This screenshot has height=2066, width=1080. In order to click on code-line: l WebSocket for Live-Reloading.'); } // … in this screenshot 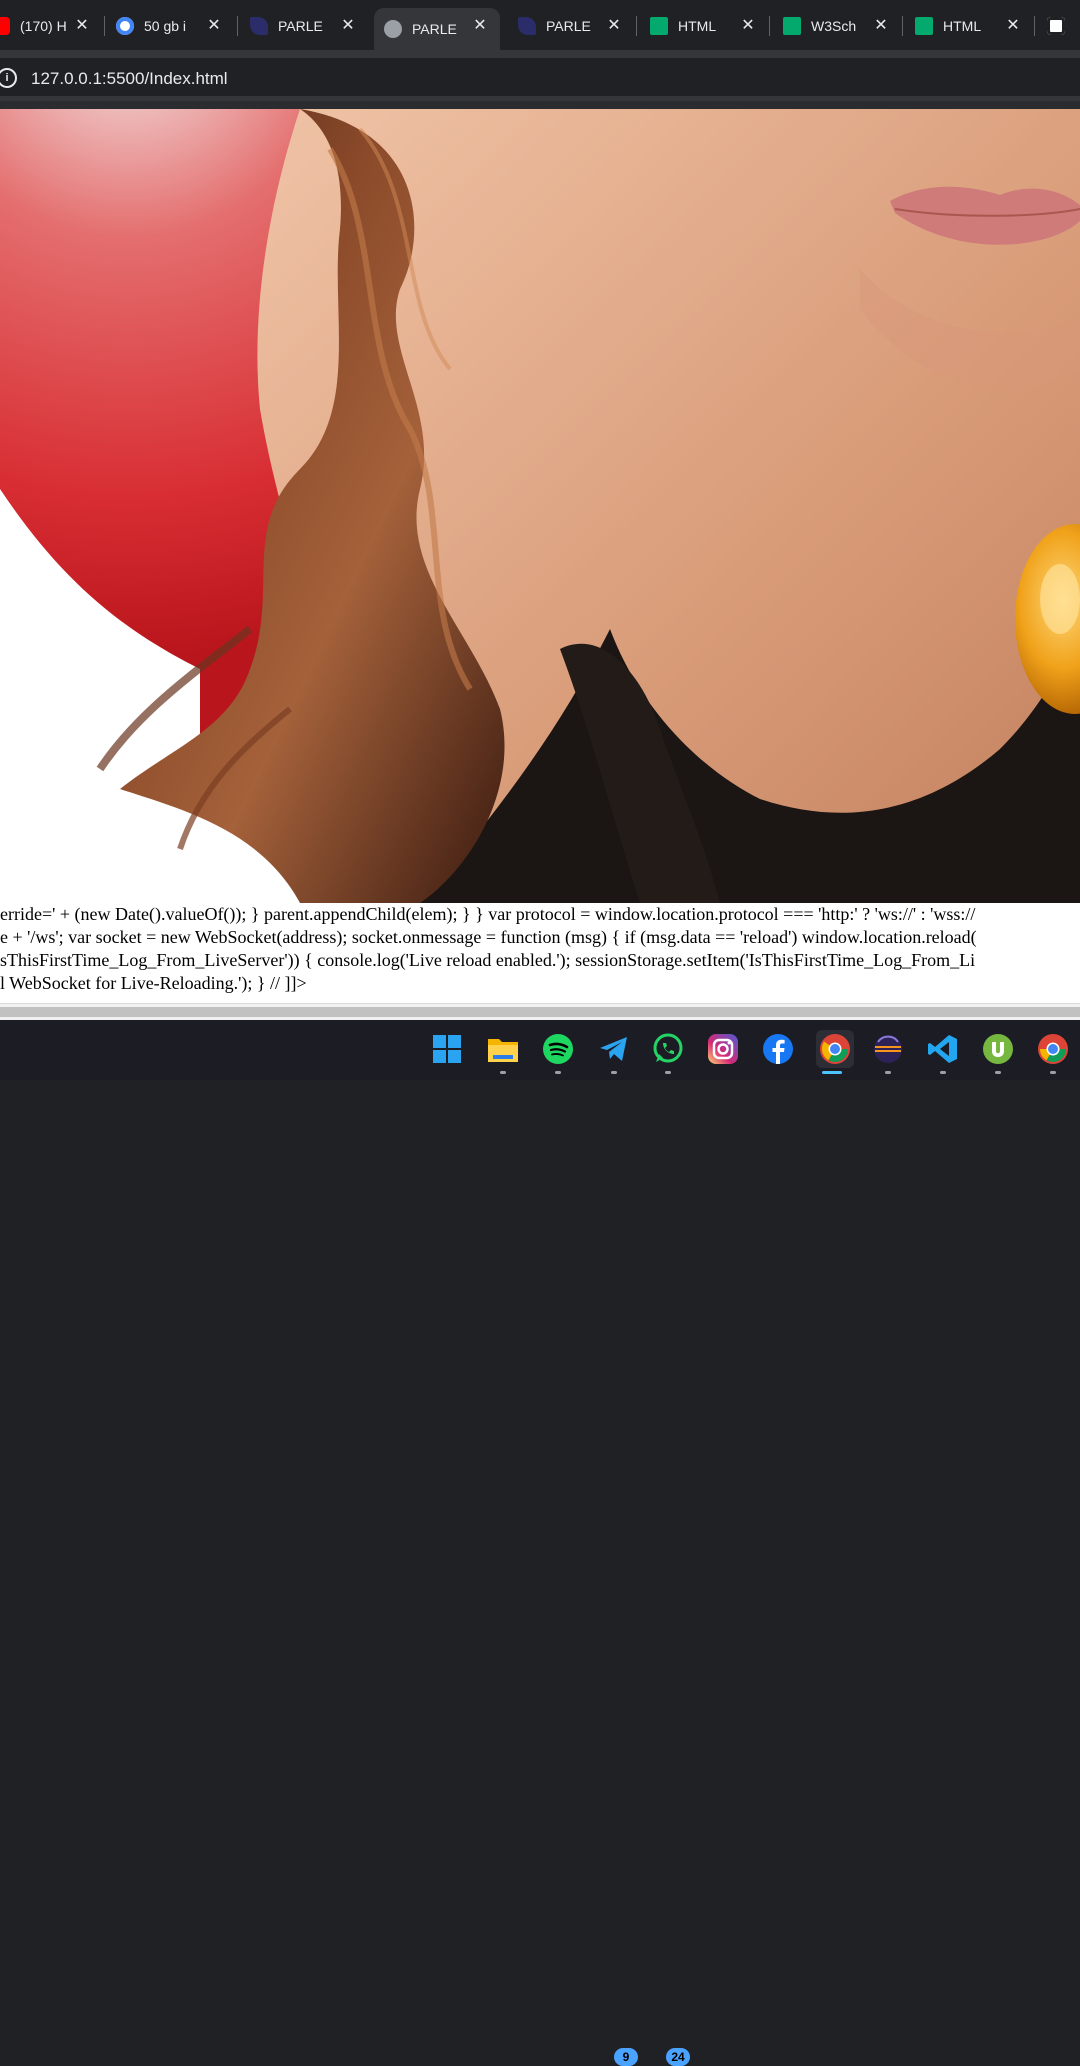, I will do `click(153, 983)`.